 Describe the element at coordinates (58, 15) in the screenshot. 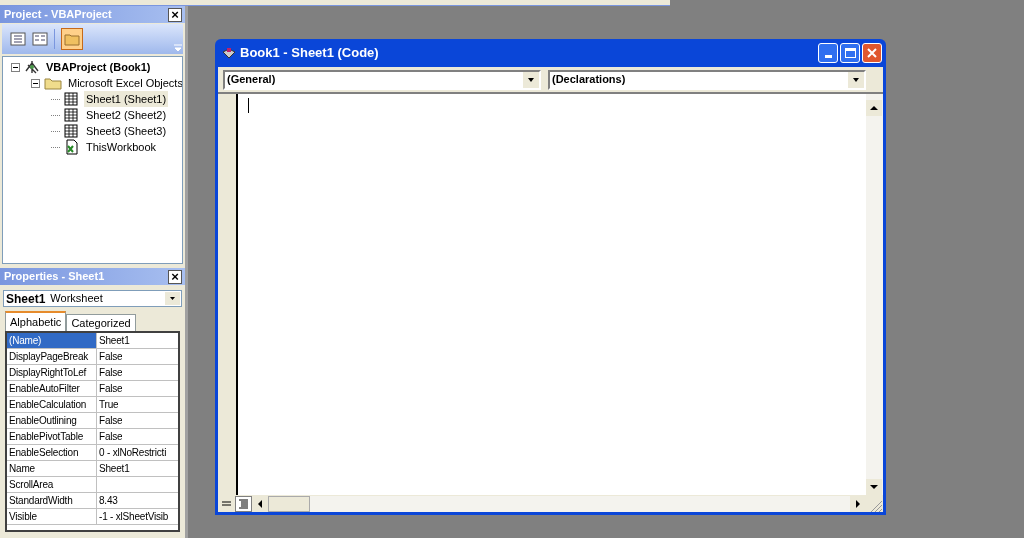

I see `pane-title: Project - VBAProject` at that location.